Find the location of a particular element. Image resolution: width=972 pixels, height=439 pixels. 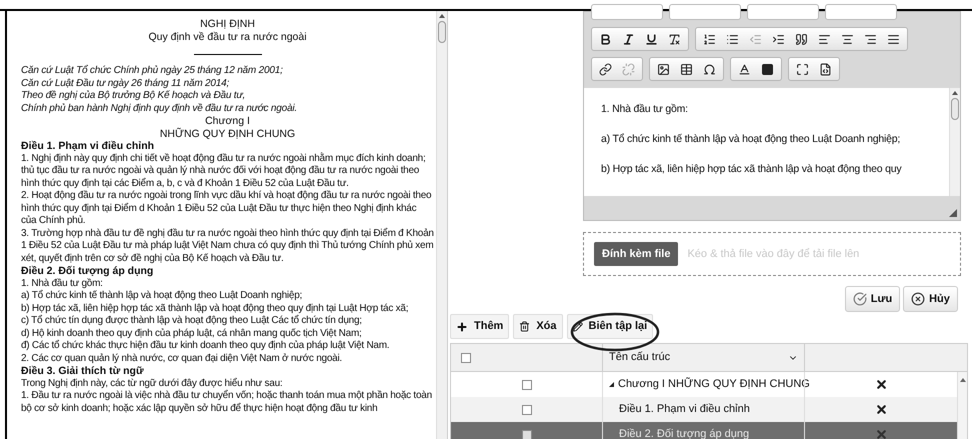

document-paragraph: đ) Các tổ chức khác thực hiện đầu tư kinh doanh theo quy định của pháp luật Việt Nam. is located at coordinates (205, 346).